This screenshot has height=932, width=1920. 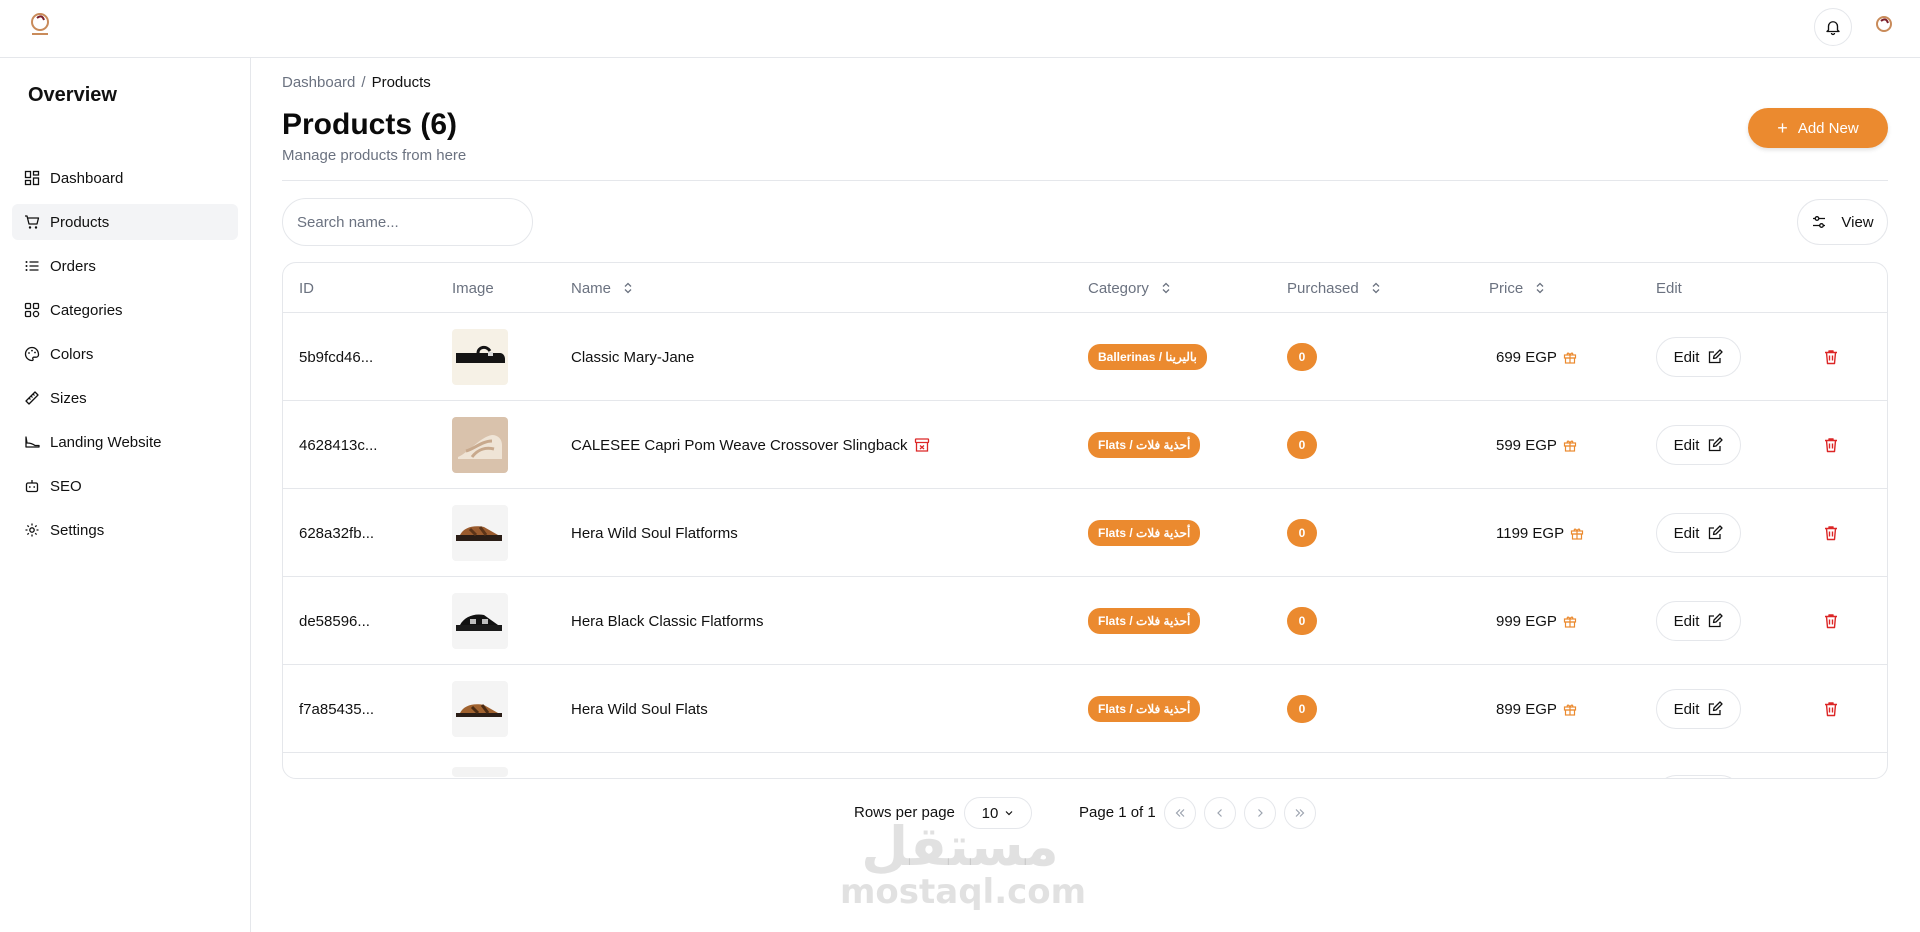 What do you see at coordinates (1517, 288) in the screenshot?
I see `column-header-price: Price` at bounding box center [1517, 288].